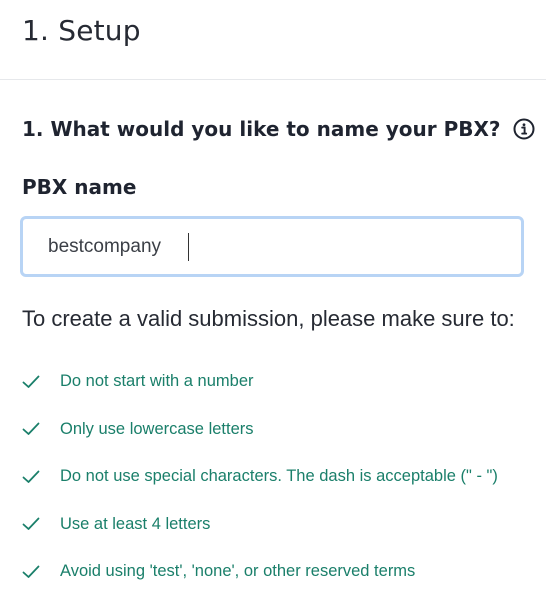 The height and width of the screenshot is (596, 546). What do you see at coordinates (79, 187) in the screenshot?
I see `pbx-name-label: PBX name` at bounding box center [79, 187].